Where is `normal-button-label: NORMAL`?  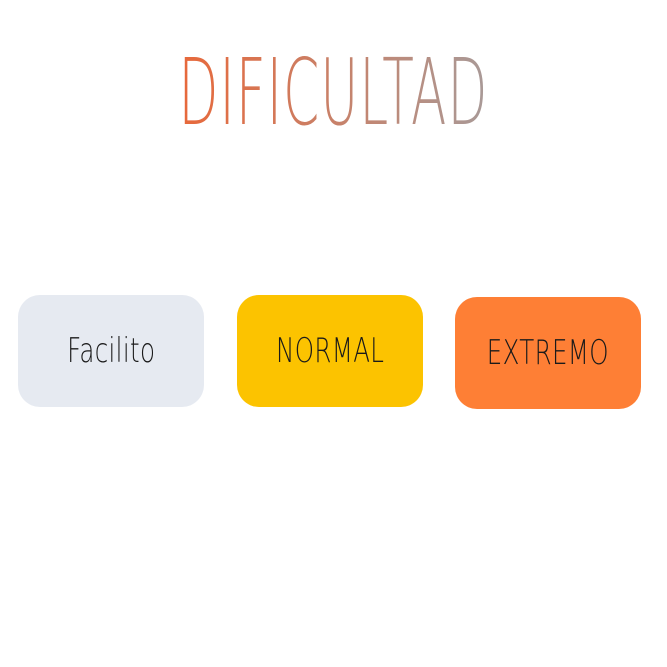 normal-button-label: NORMAL is located at coordinates (330, 351).